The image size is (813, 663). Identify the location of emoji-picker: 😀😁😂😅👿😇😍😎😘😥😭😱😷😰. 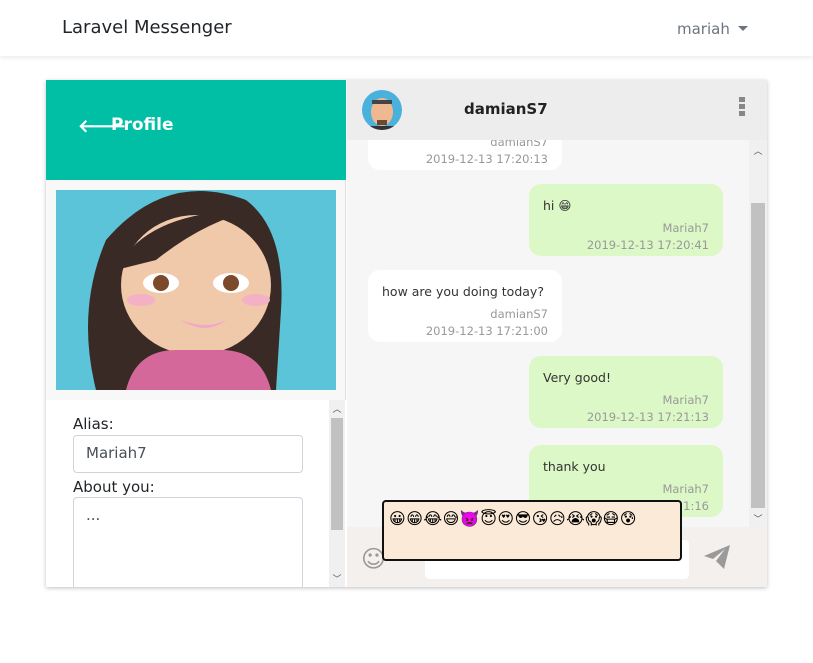
(532, 530).